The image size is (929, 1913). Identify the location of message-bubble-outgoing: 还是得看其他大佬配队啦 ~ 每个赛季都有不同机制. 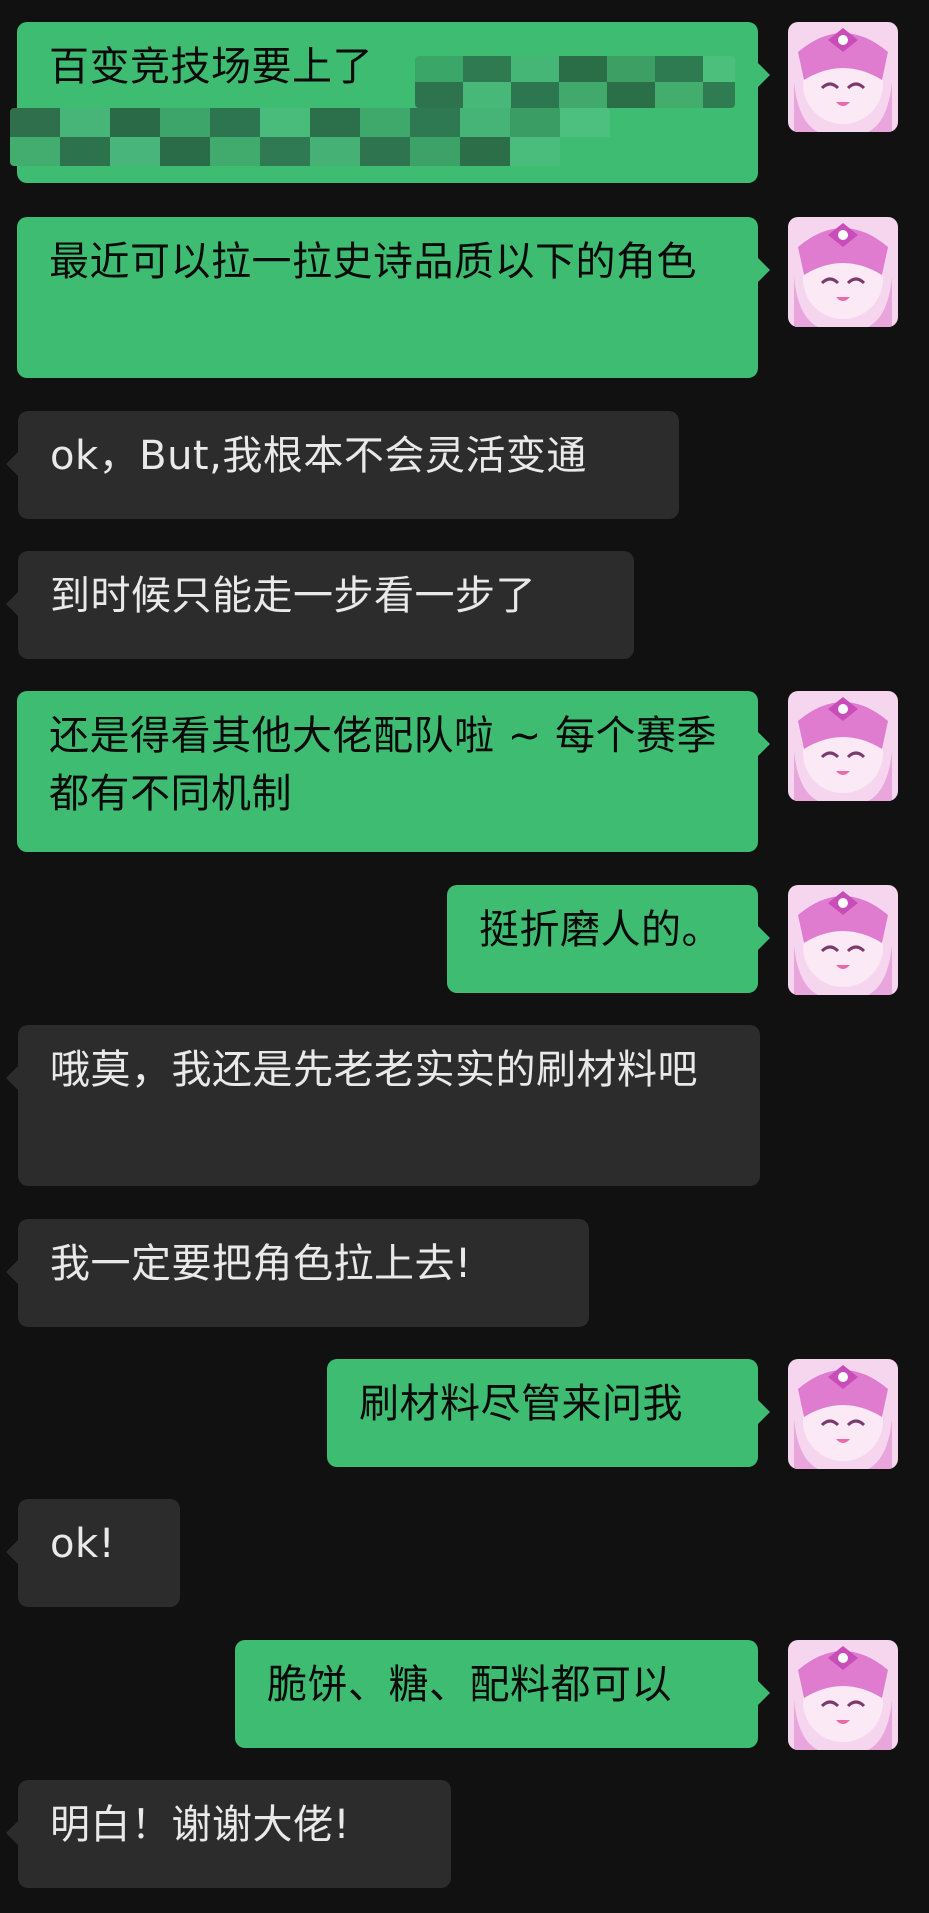
(393, 771).